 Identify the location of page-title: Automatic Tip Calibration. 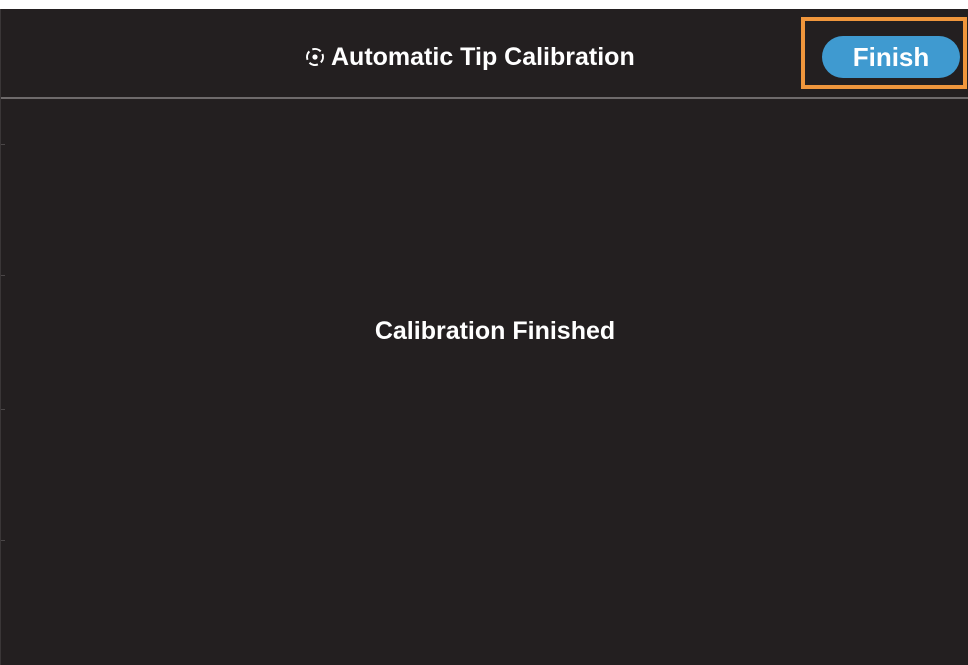
(469, 57).